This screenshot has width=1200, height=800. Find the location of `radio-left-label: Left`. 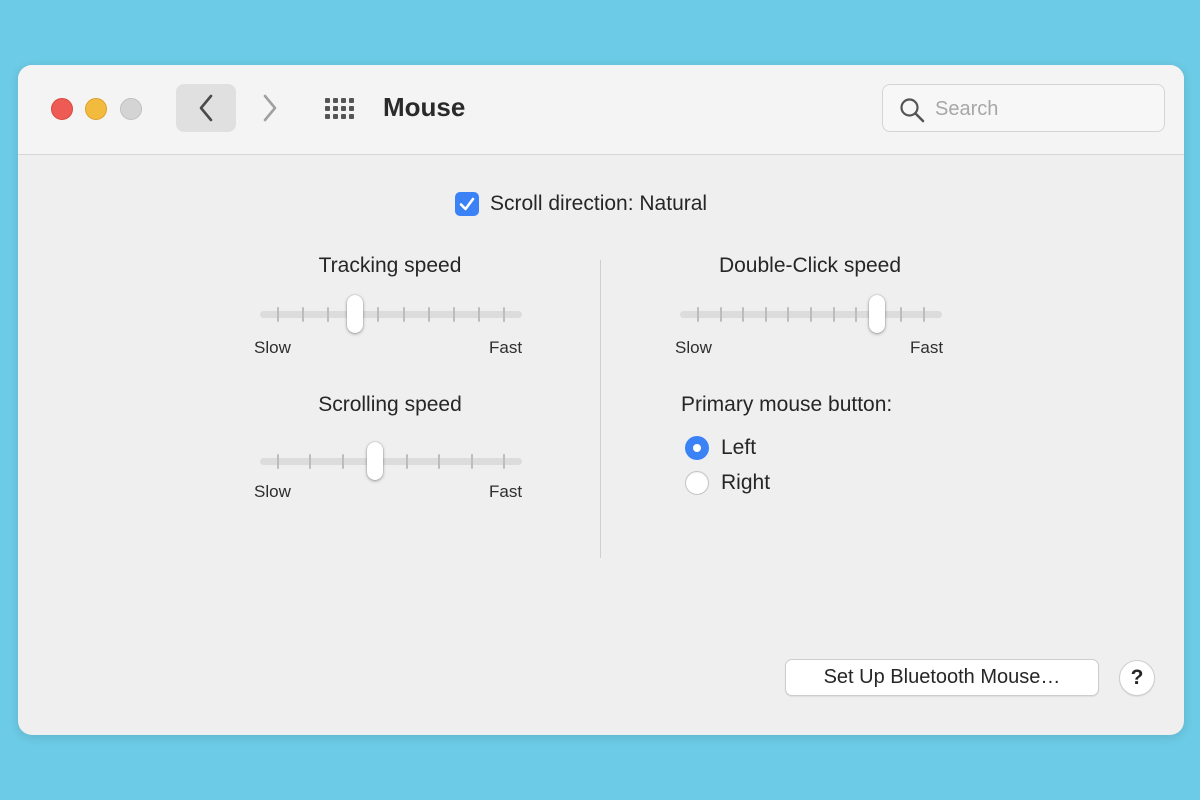

radio-left-label: Left is located at coordinates (739, 447).